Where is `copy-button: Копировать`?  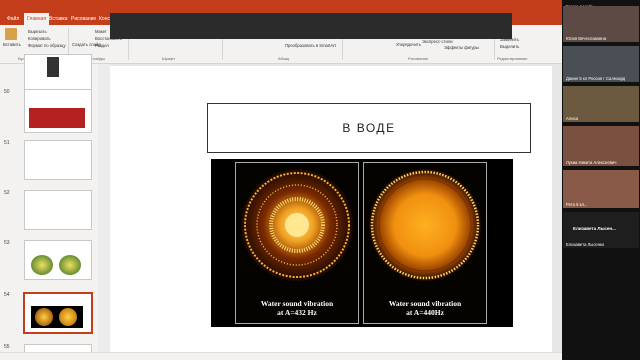 copy-button: Копировать is located at coordinates (39, 38).